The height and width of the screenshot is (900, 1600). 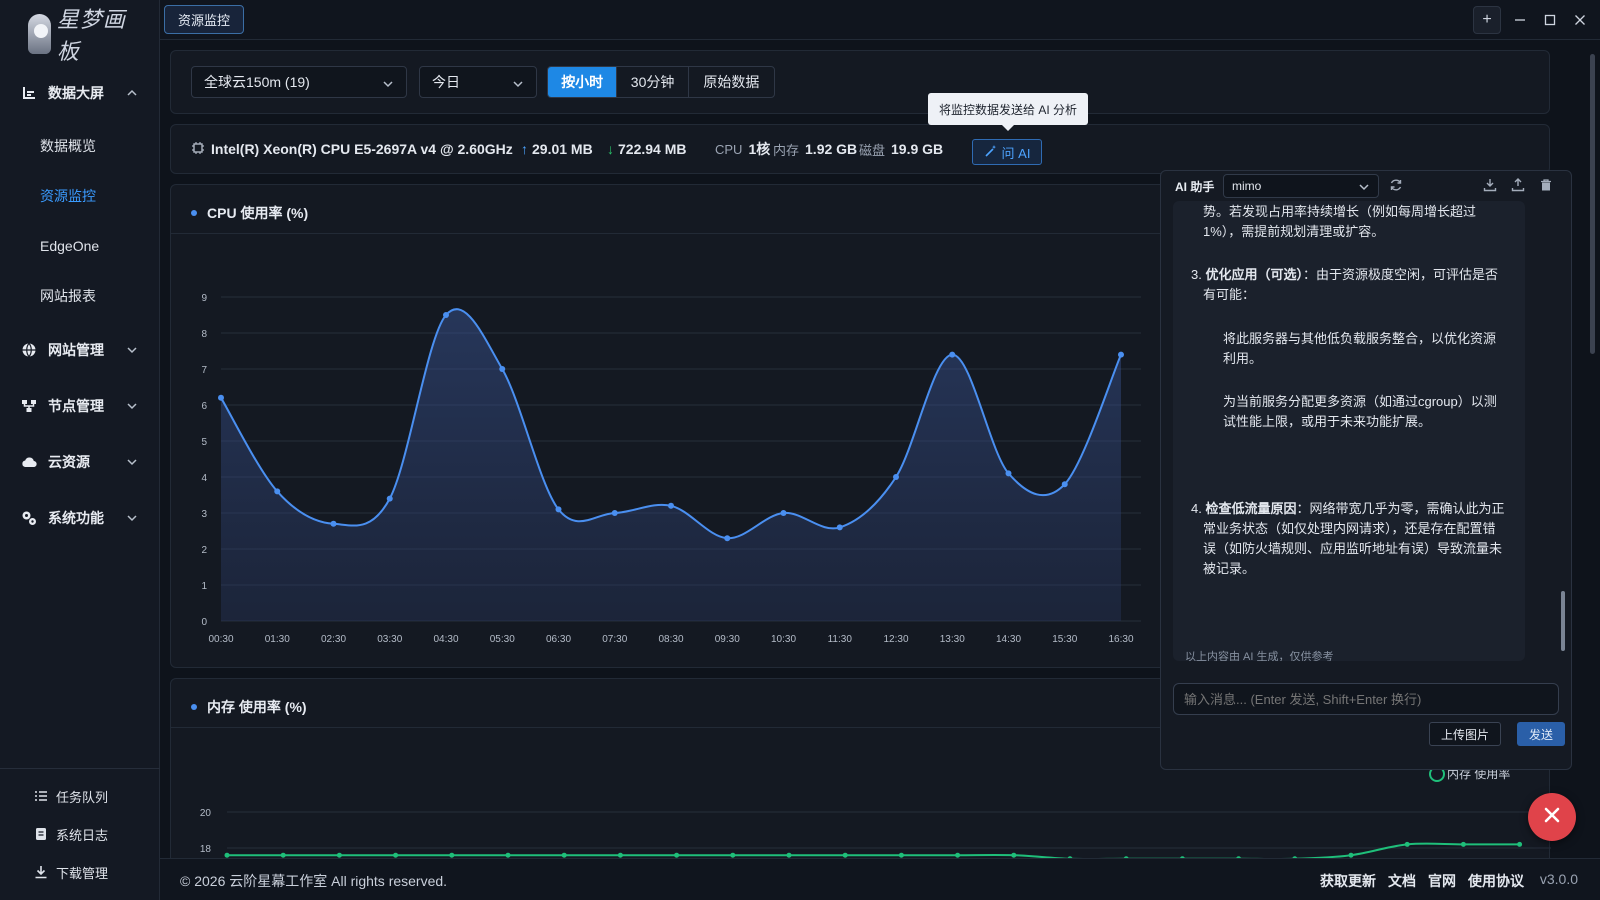 What do you see at coordinates (80, 296) in the screenshot?
I see `sidebar-item-site-report: 网站报表` at bounding box center [80, 296].